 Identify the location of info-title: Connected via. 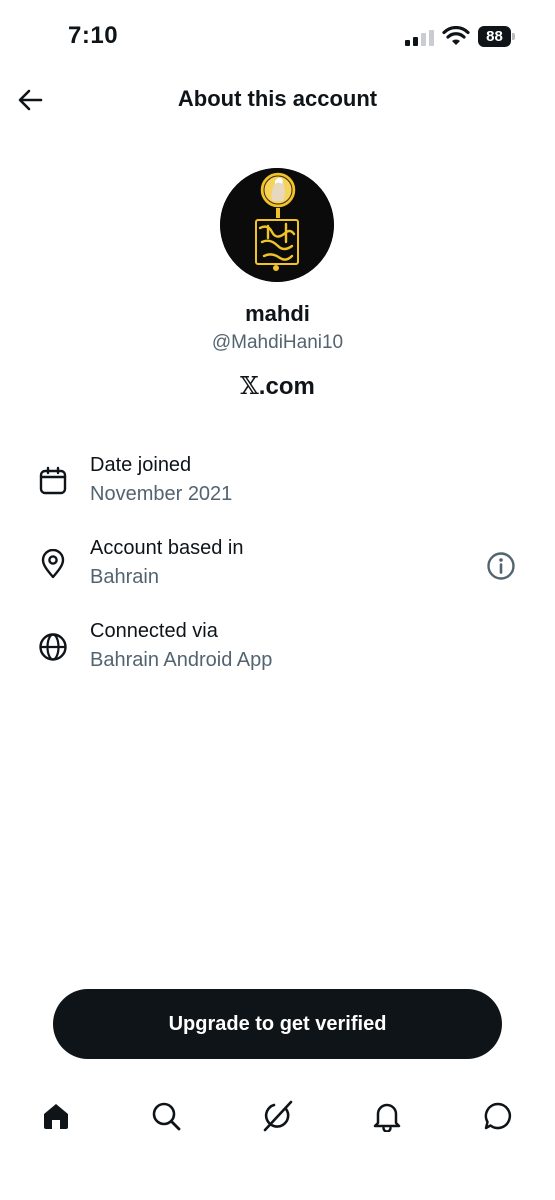
(154, 631).